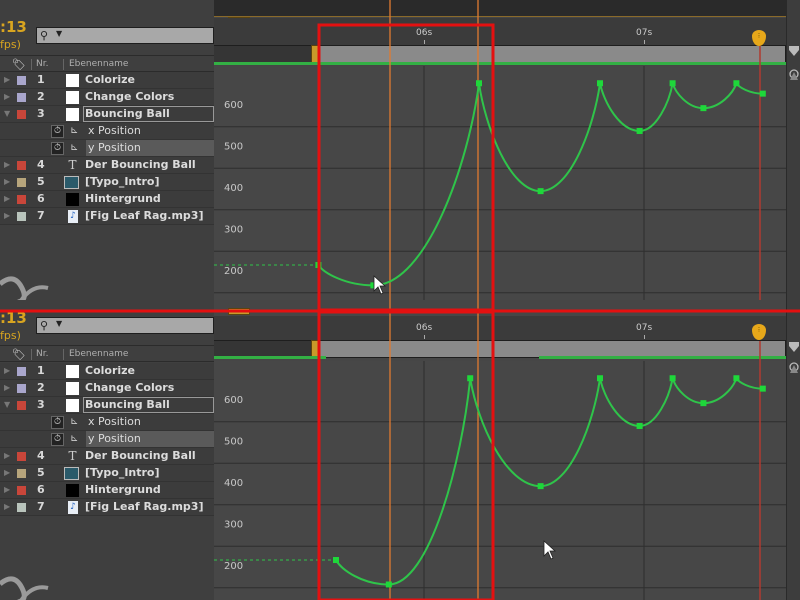 The height and width of the screenshot is (600, 800). What do you see at coordinates (107, 114) in the screenshot?
I see `layer-row: ▼ 3 Bouncing Ball` at bounding box center [107, 114].